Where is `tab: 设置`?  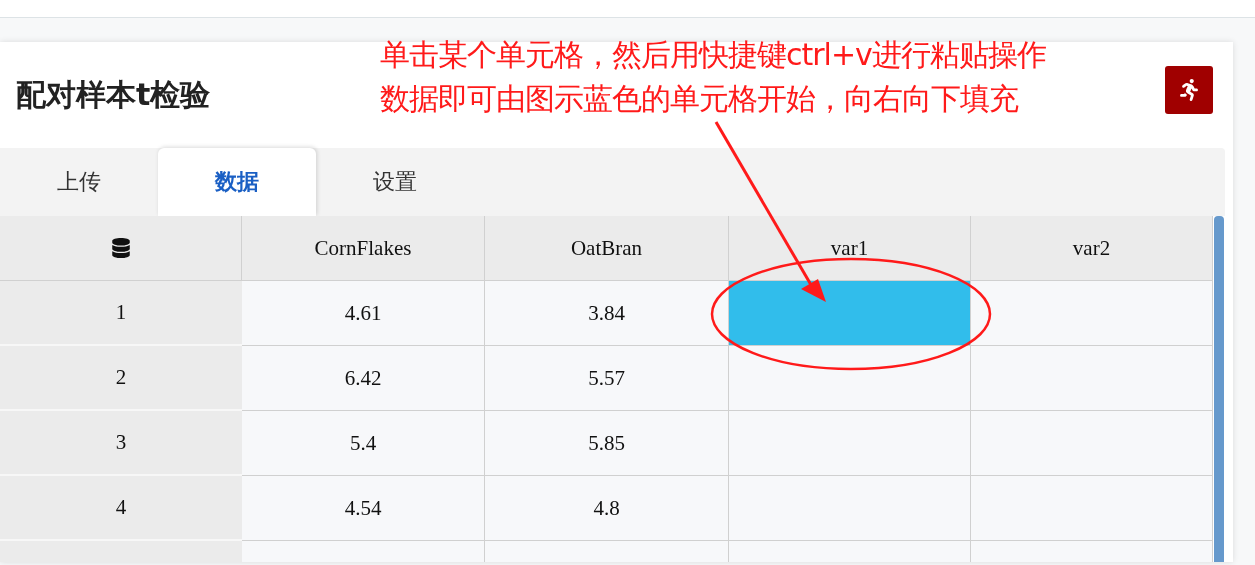 tab: 设置 is located at coordinates (395, 182).